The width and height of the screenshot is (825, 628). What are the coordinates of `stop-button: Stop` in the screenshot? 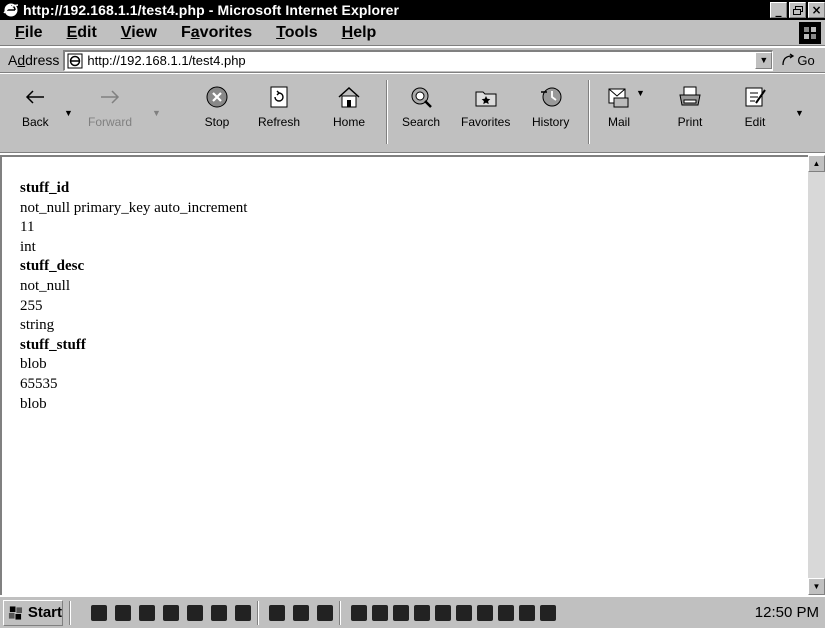 It's located at (217, 116).